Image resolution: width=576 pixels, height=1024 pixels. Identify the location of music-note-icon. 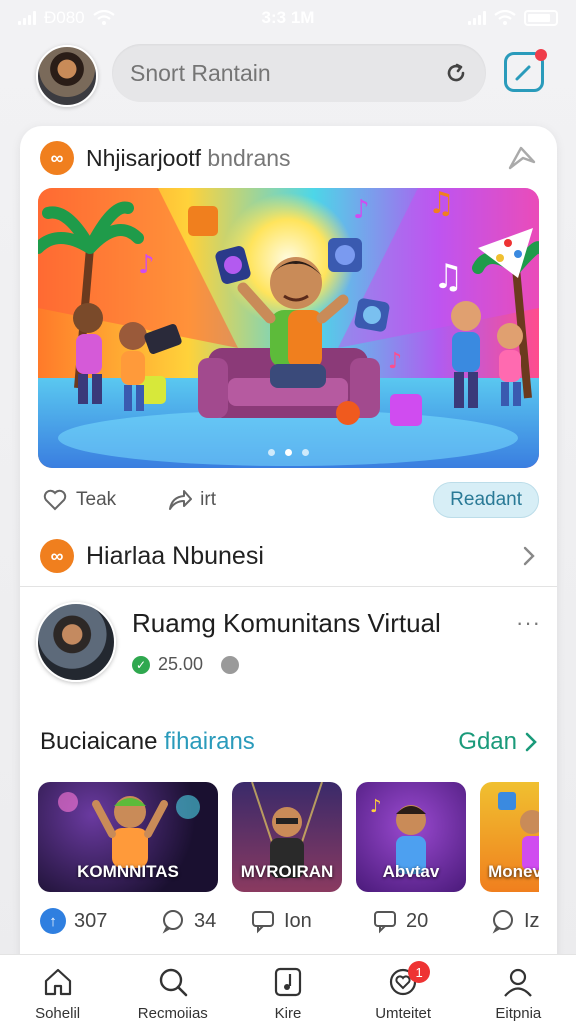
(288, 982).